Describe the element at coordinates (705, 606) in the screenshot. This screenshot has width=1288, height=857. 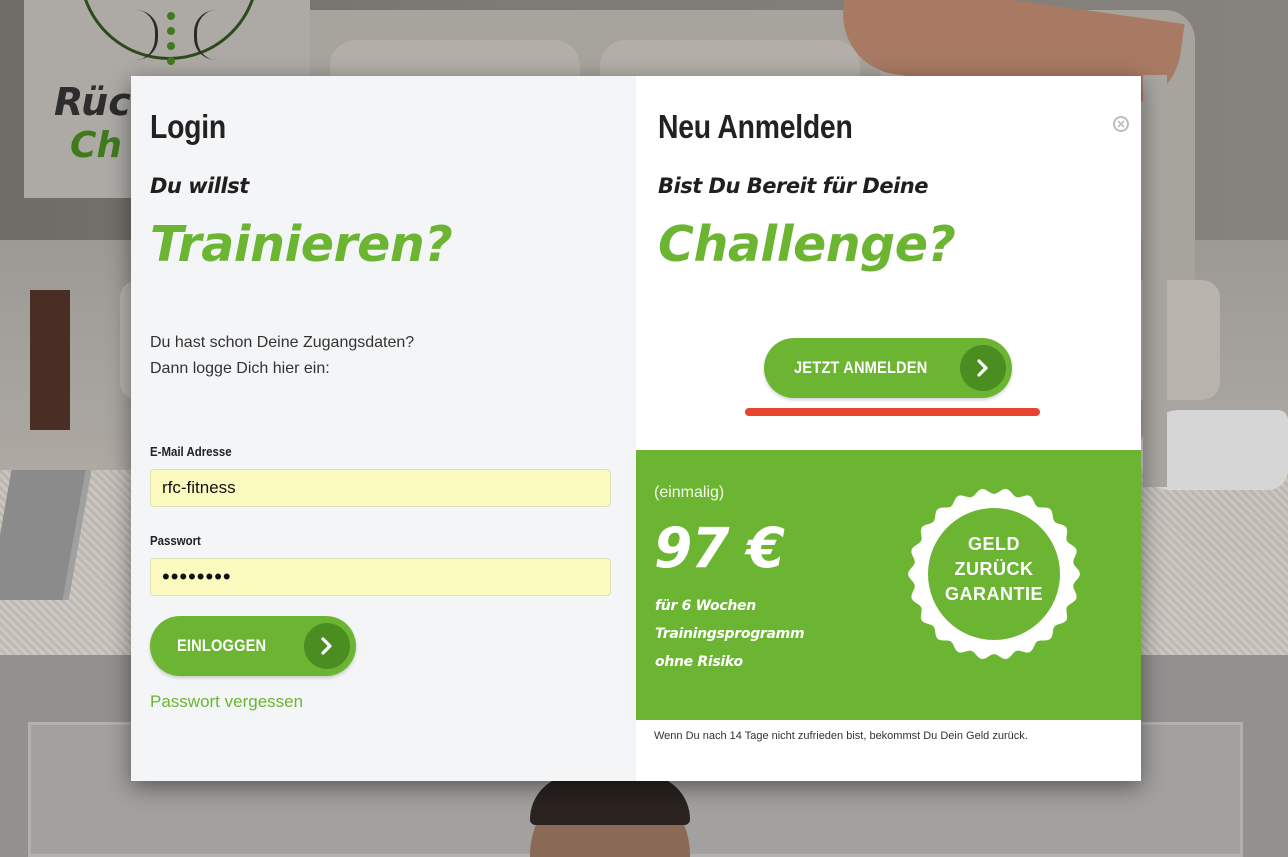
I see `price-desc-line1: für 6 Wochen` at that location.